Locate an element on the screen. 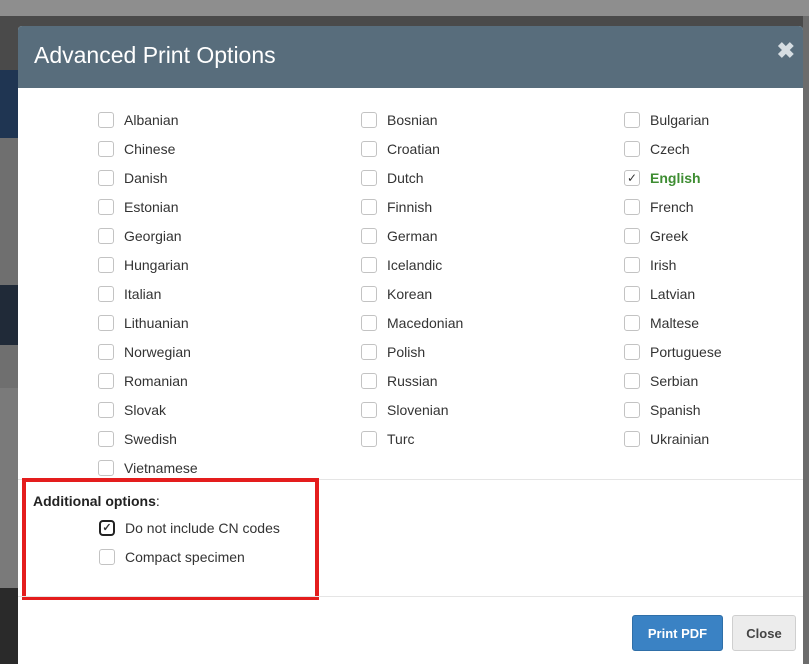 The image size is (809, 664). language-option-french: French is located at coordinates (659, 207).